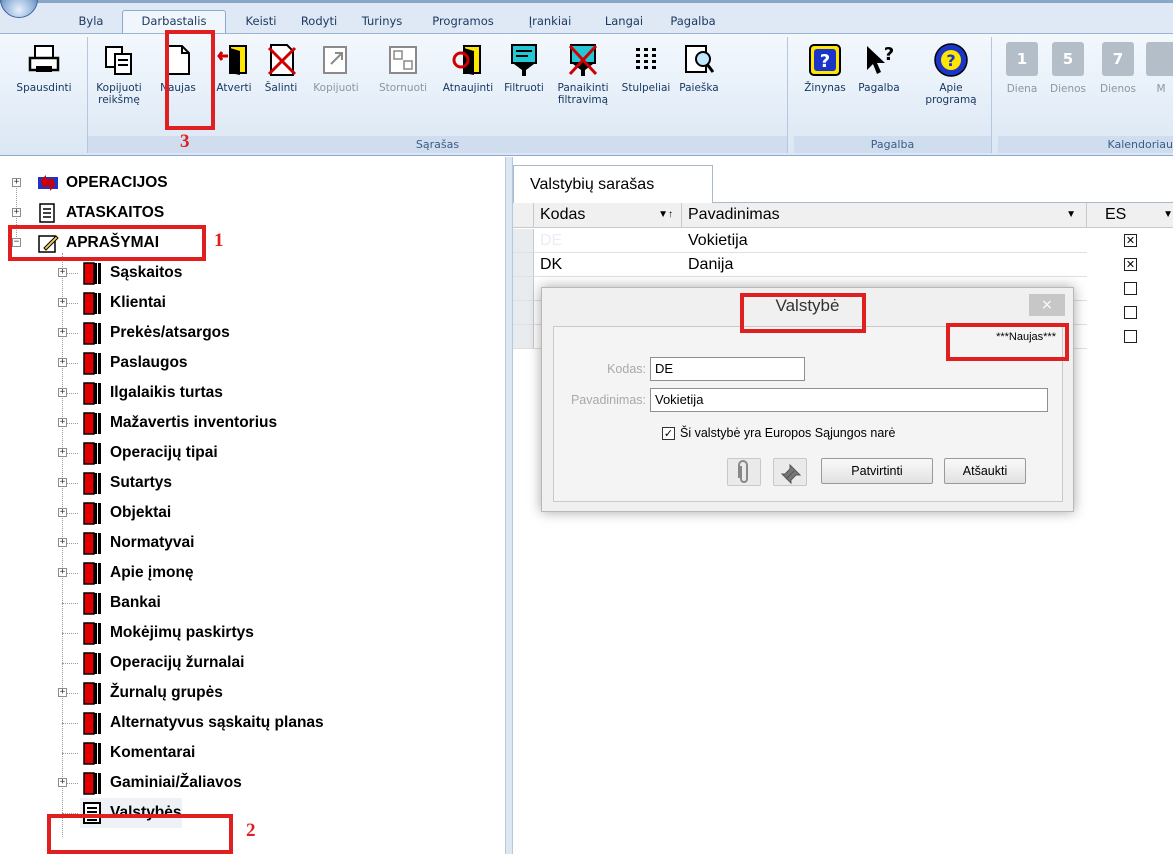 The height and width of the screenshot is (854, 1173). What do you see at coordinates (1118, 59) in the screenshot?
I see `calendar-7-icon: 7` at bounding box center [1118, 59].